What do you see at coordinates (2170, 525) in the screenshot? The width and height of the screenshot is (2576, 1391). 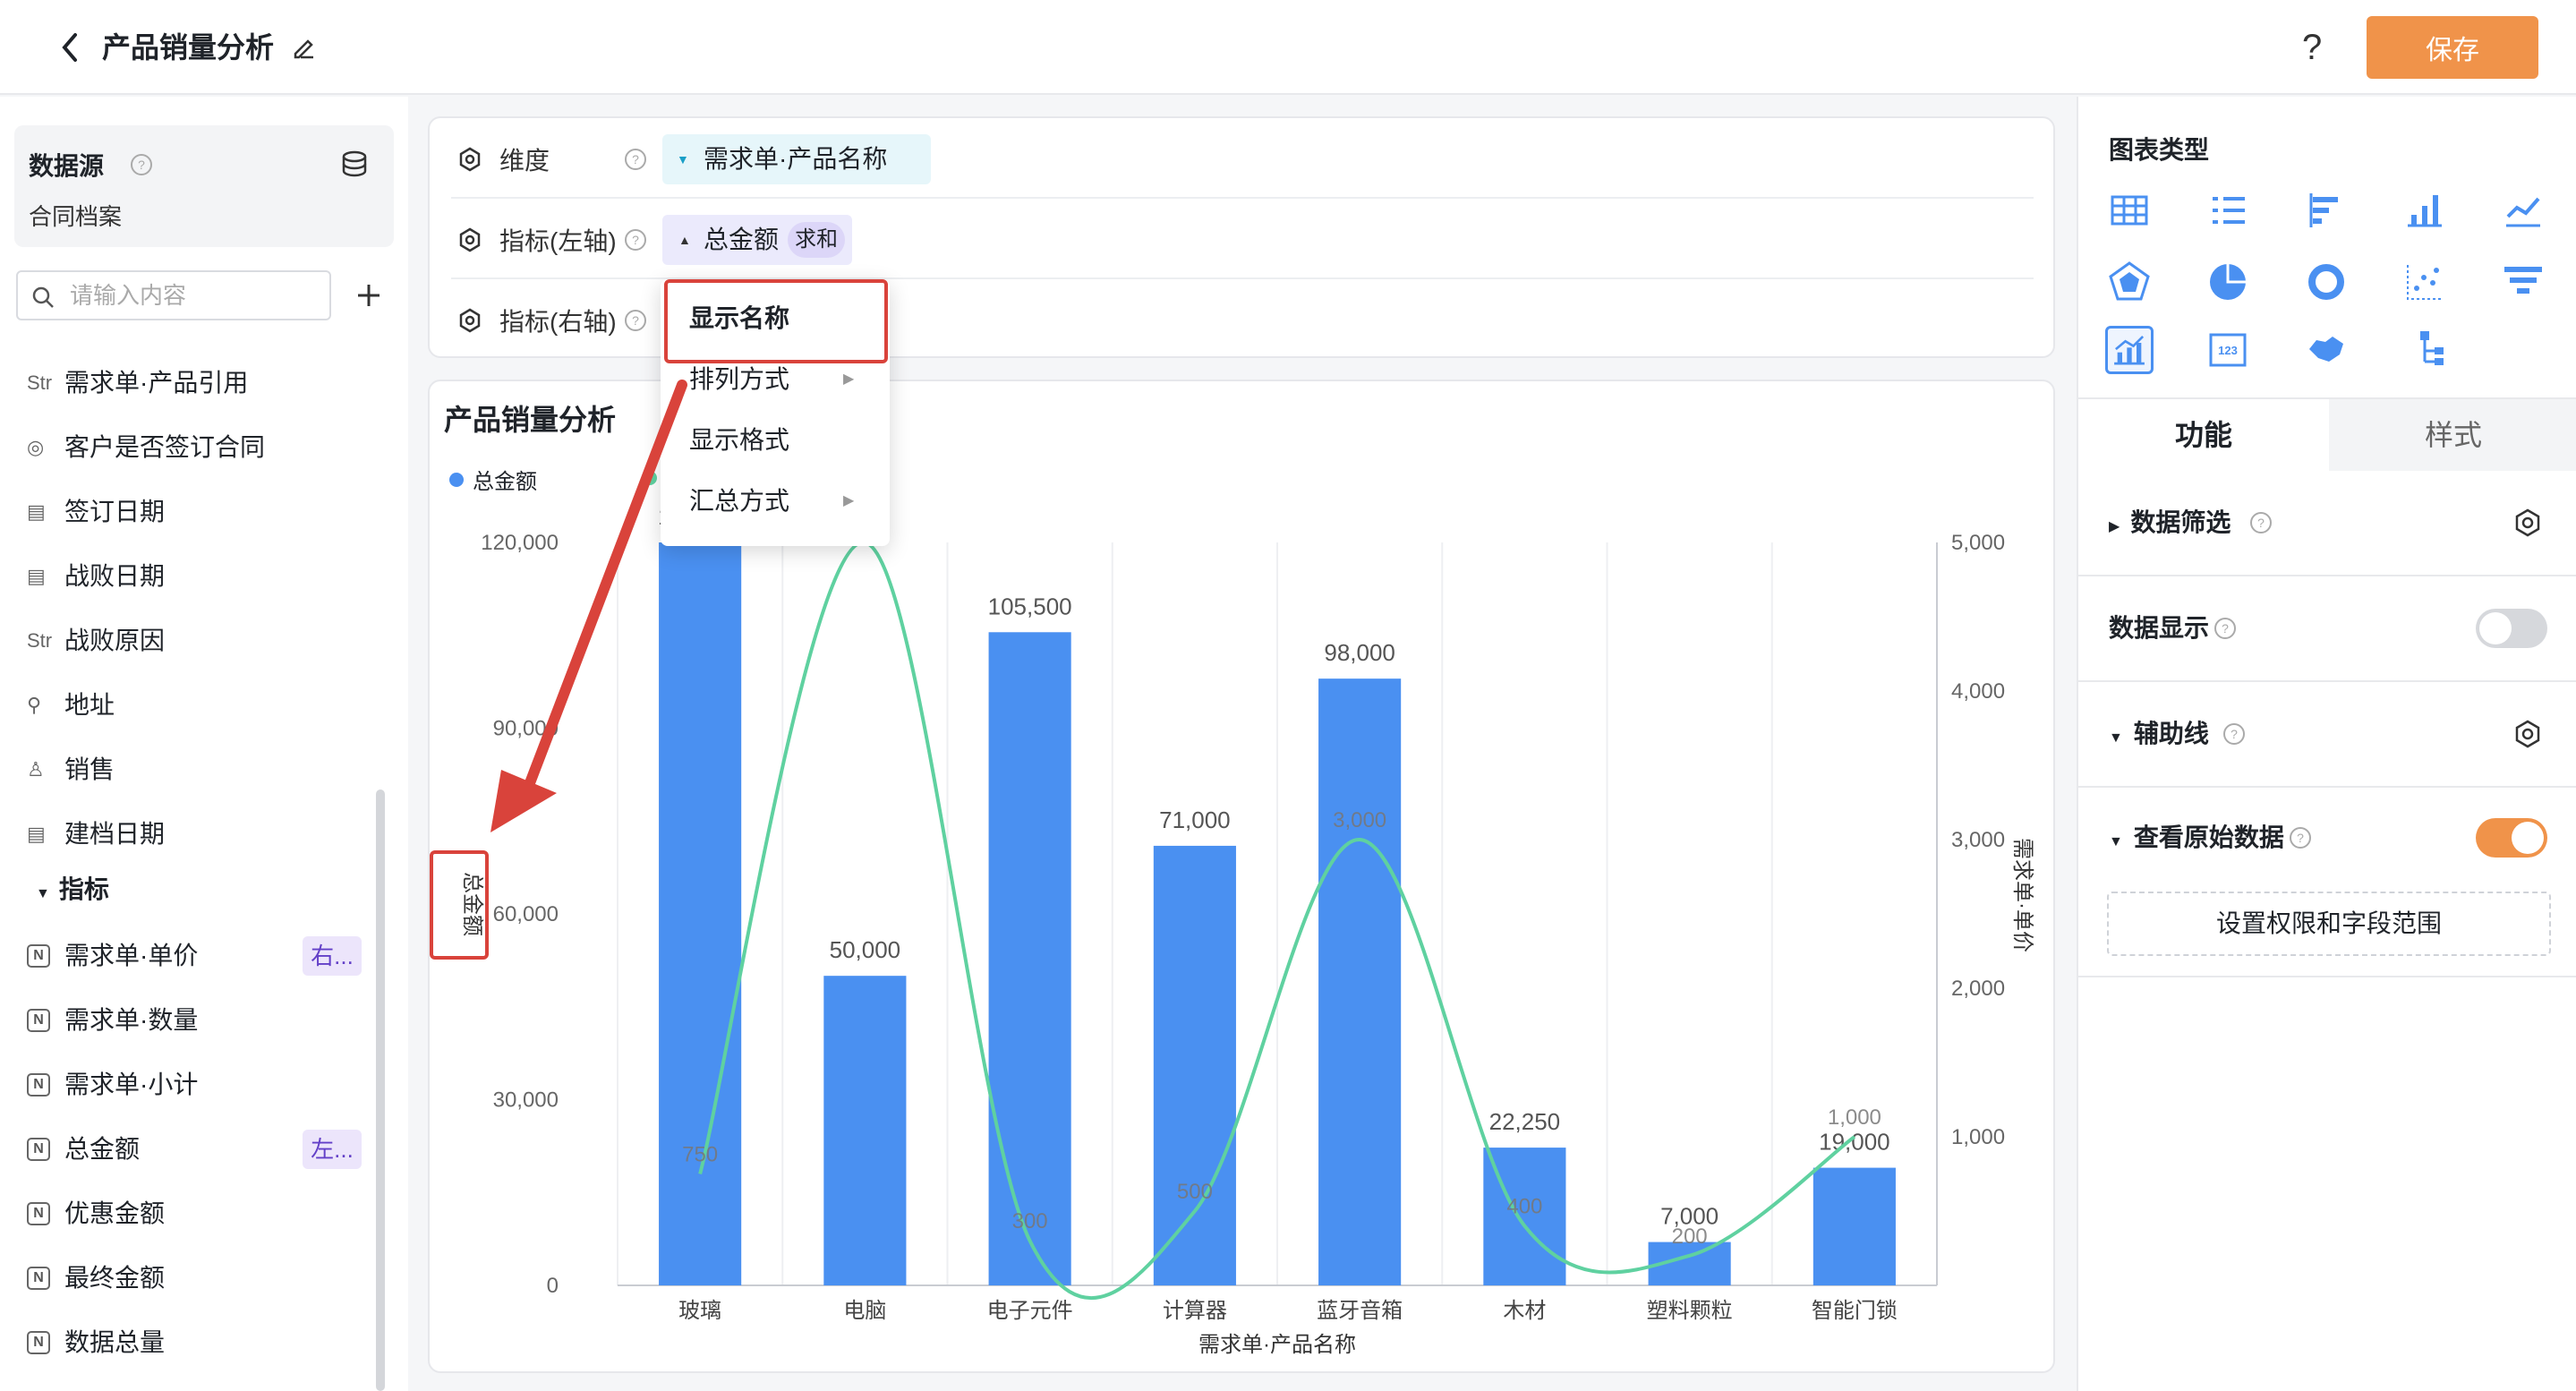 I see `data-filter-label: ▶ 数据筛选` at bounding box center [2170, 525].